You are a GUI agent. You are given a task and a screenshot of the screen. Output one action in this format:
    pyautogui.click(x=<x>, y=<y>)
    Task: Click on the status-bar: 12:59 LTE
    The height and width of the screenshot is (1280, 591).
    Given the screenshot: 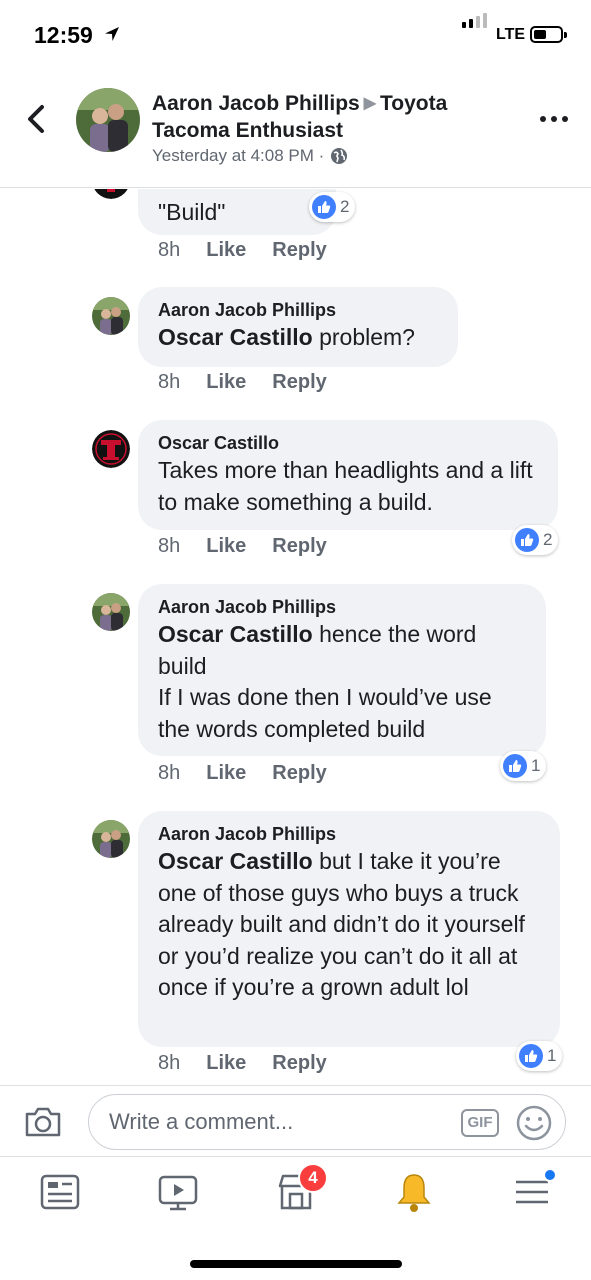 What is the action you would take?
    pyautogui.click(x=295, y=35)
    